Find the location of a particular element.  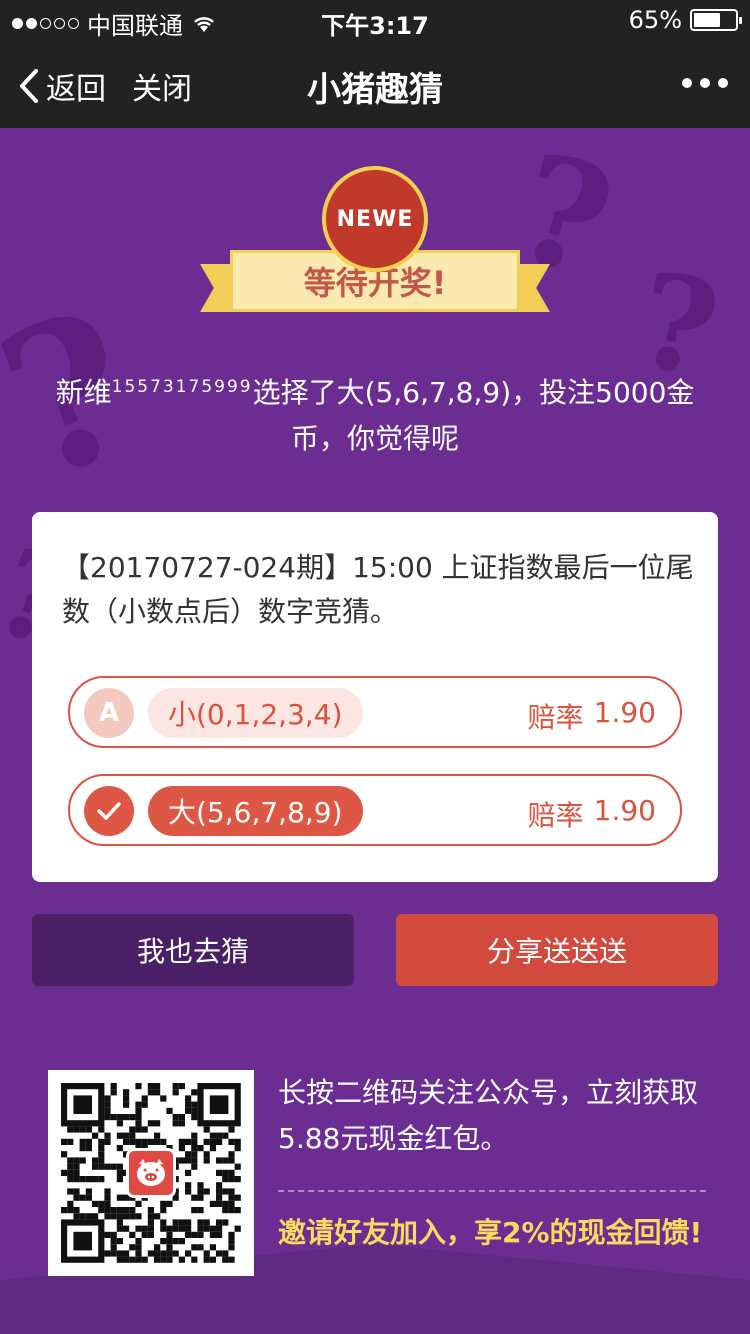

battery-icon is located at coordinates (716, 20).